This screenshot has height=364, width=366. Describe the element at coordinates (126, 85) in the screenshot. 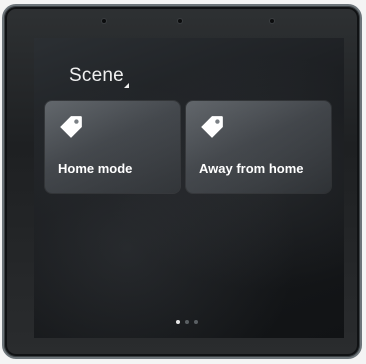

I see `dropdown-caret-icon` at that location.